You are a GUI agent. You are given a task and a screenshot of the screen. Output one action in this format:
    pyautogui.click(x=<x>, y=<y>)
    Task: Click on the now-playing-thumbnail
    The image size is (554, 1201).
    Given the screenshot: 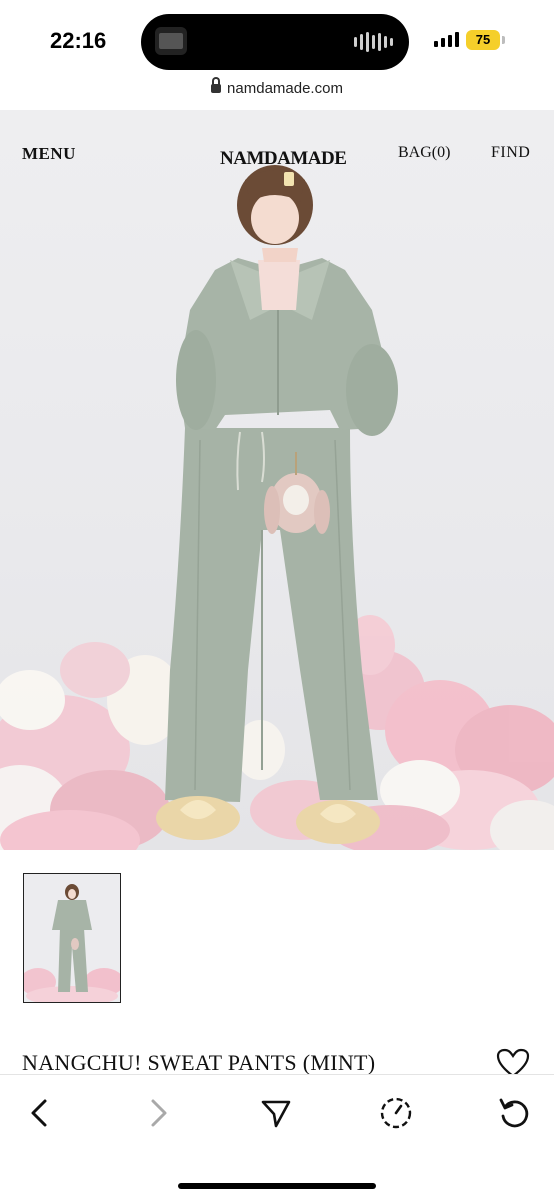 What is the action you would take?
    pyautogui.click(x=171, y=41)
    